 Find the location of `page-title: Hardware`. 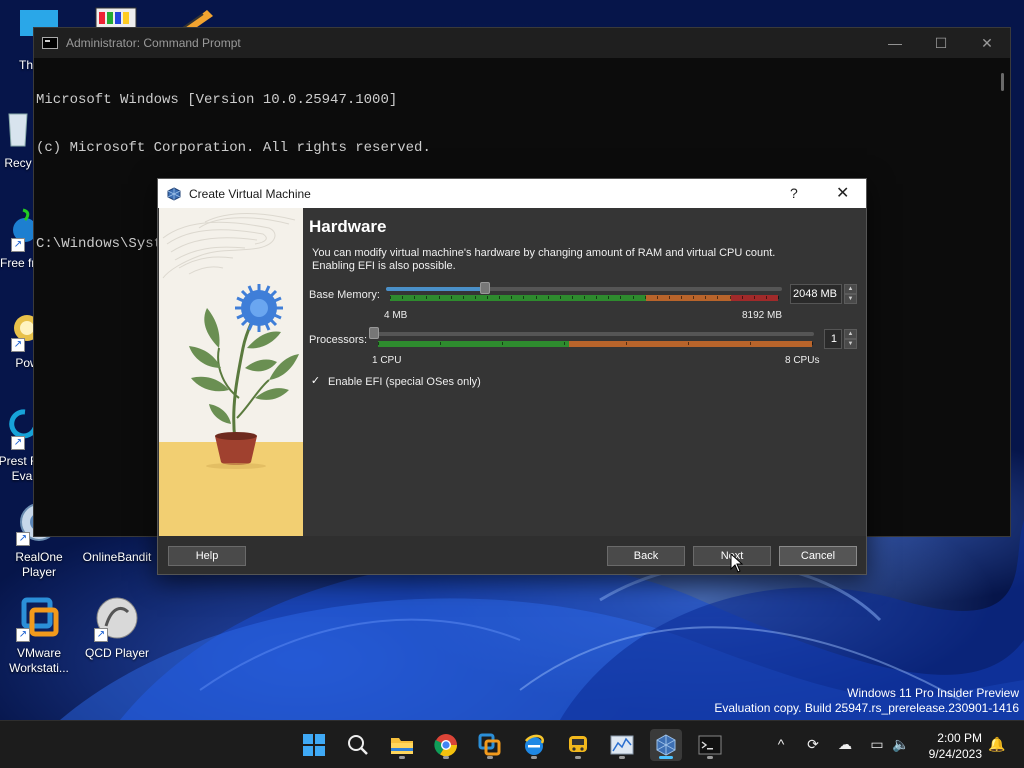

page-title: Hardware is located at coordinates (348, 226).